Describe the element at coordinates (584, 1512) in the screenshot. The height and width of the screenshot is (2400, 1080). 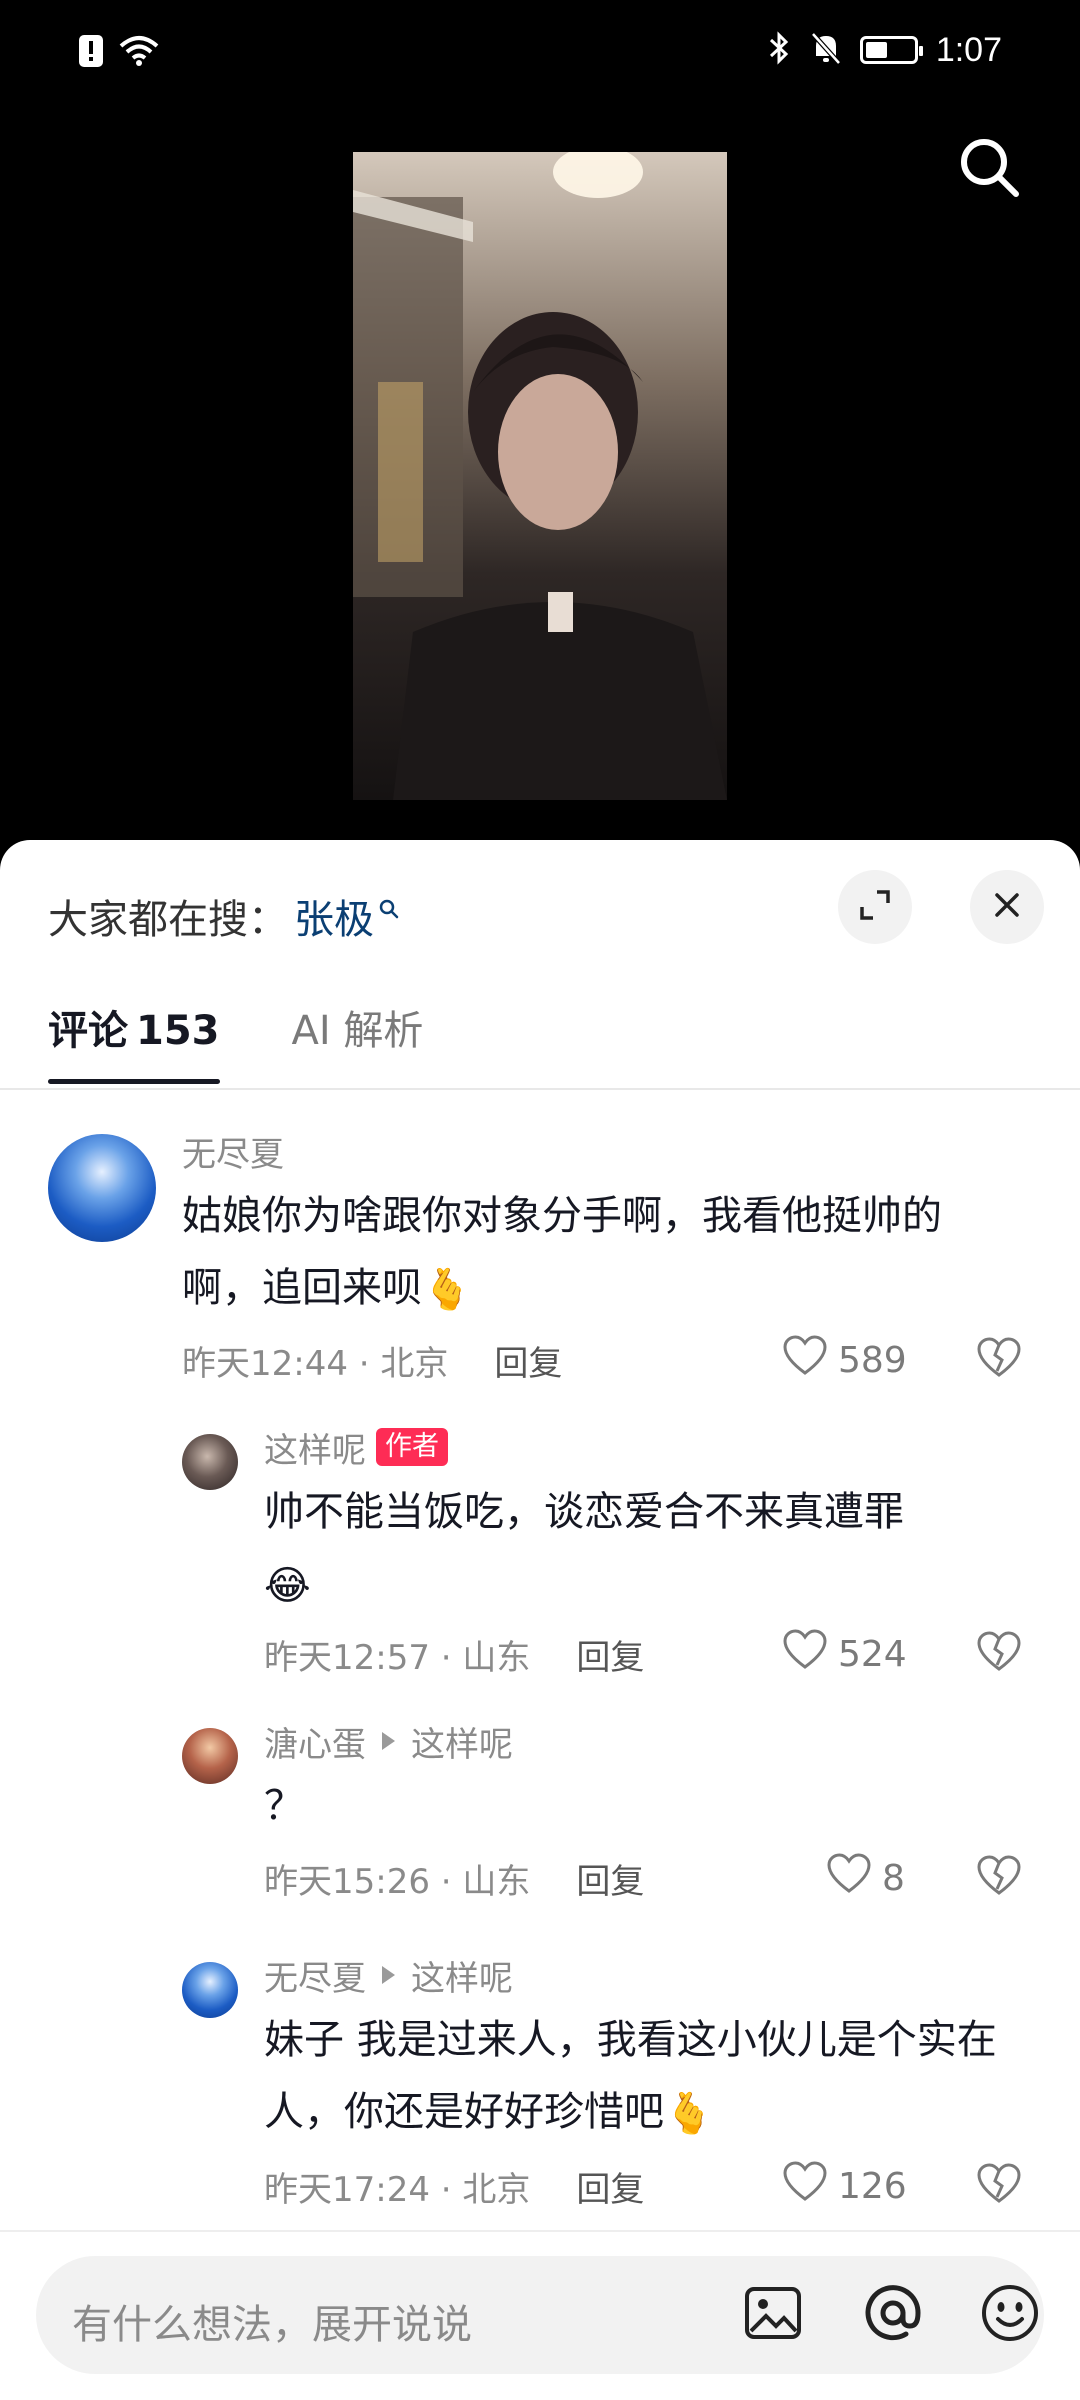
I see `comment-text: 帅不能当饭吃，谈恋爱合不来真遭罪` at that location.